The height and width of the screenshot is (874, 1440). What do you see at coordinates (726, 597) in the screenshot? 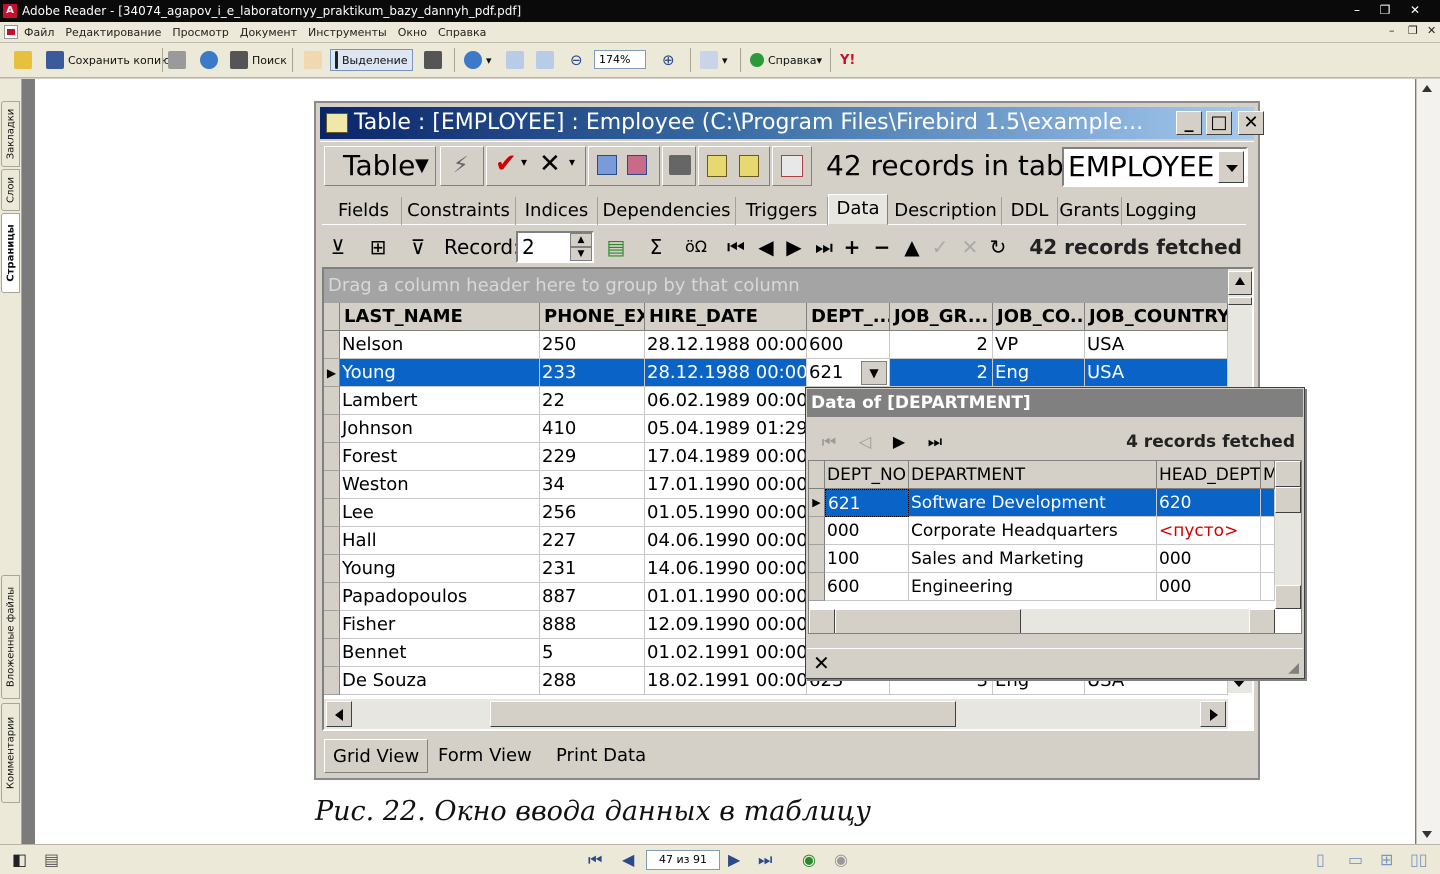
I see `table-cell: 01.01.1990 00:00` at bounding box center [726, 597].